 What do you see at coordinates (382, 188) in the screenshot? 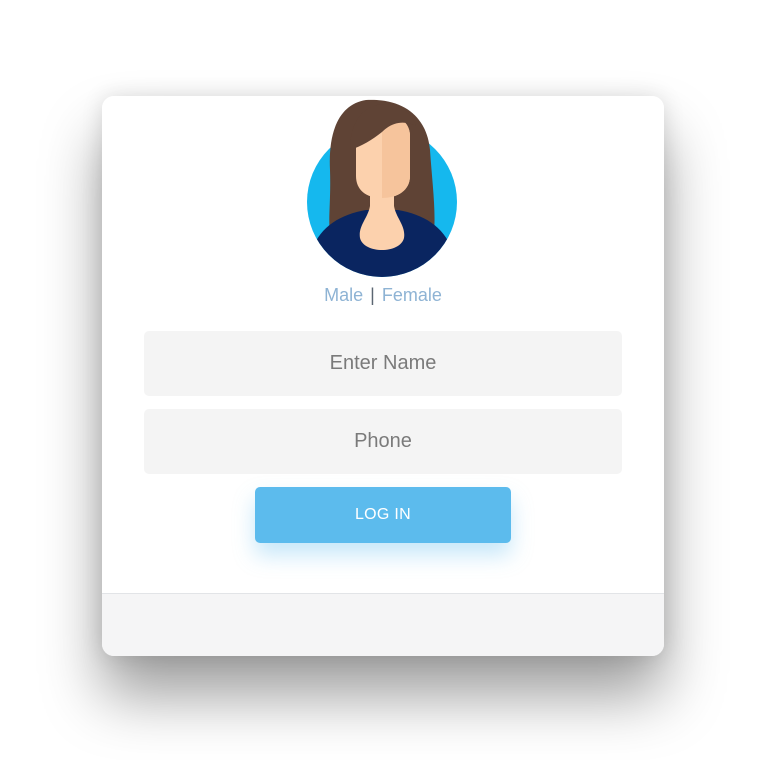
I see `female-avatar-icon` at bounding box center [382, 188].